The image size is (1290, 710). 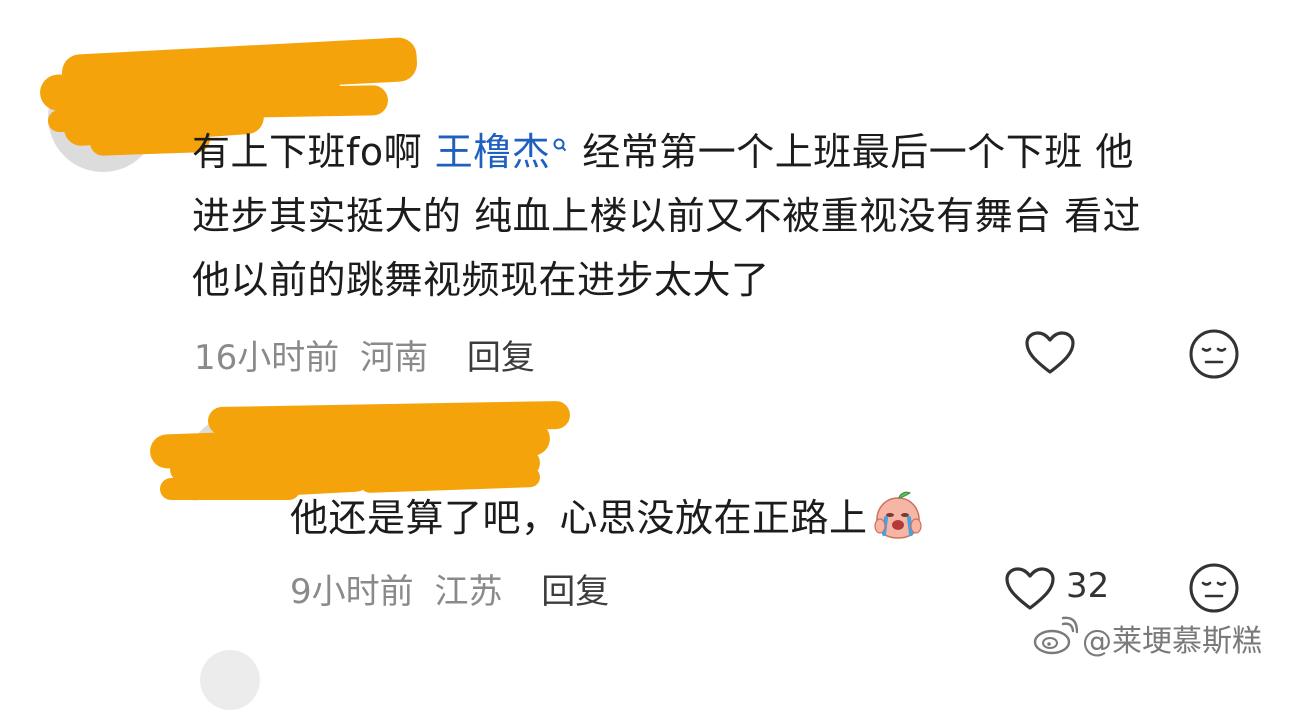 I want to click on comment-1-line-2: 进步其实挺大的 纯血上楼以前又不被重视没有舞台 看过, so click(x=667, y=216).